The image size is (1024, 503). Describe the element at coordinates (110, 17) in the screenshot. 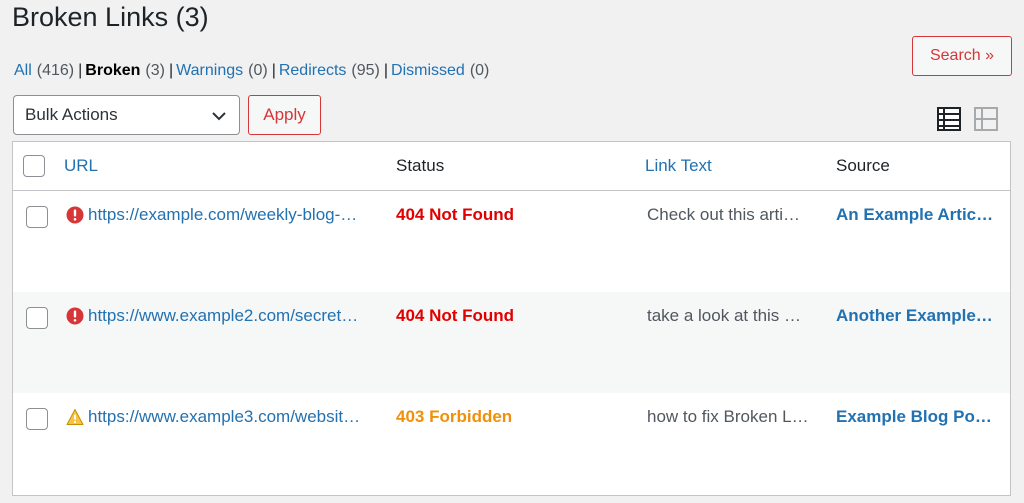

I see `page-title: Broken Links (3)` at that location.